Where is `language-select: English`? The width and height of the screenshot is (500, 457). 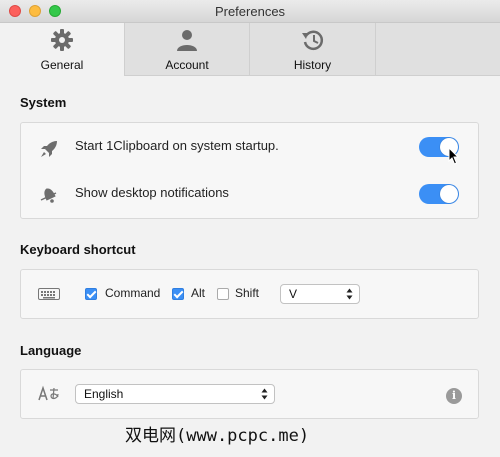
language-select: English is located at coordinates (175, 394).